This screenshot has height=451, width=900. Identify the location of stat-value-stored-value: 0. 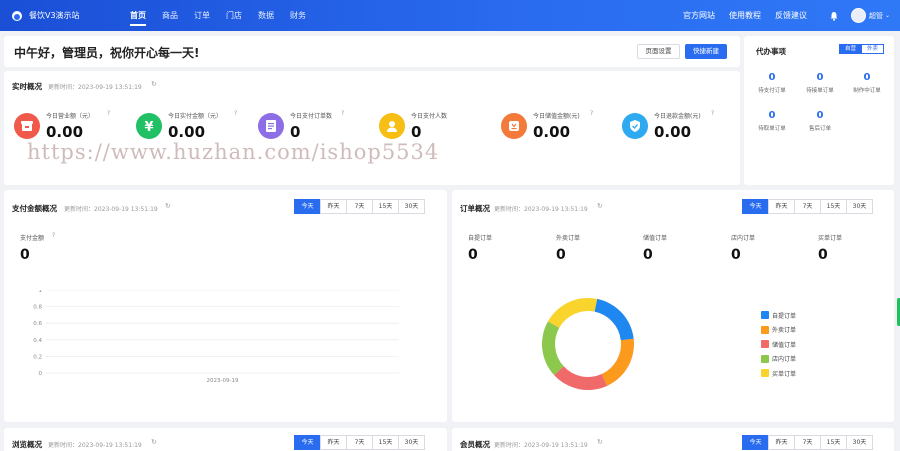
(648, 255).